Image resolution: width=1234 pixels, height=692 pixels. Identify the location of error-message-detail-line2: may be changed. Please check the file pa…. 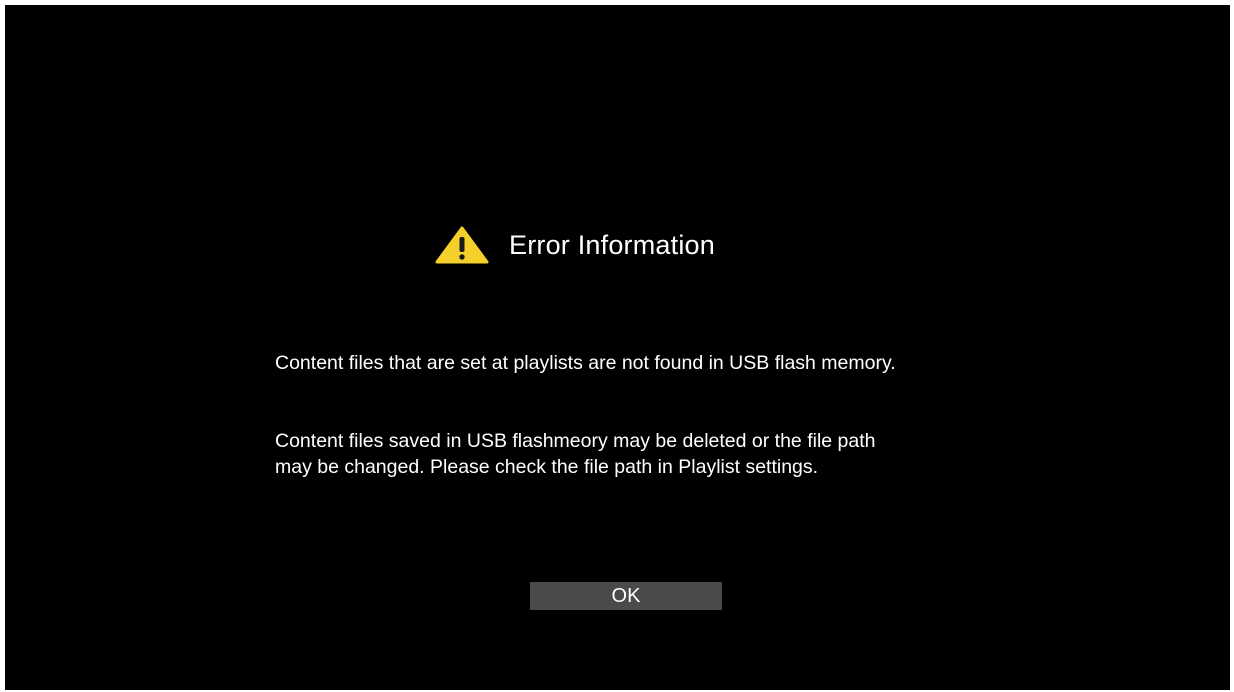
(547, 467).